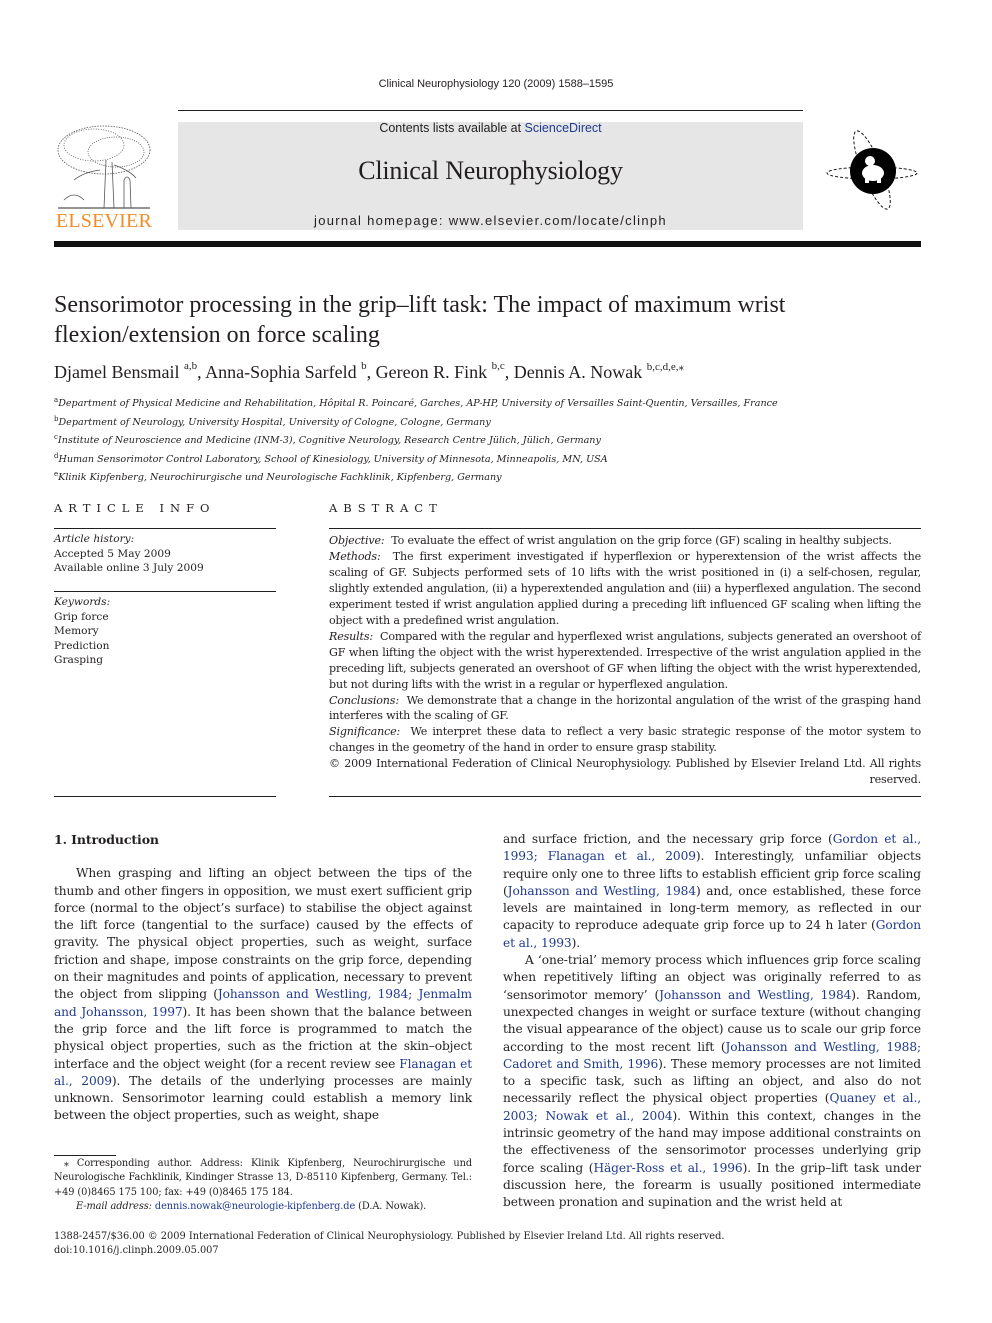 This screenshot has width=992, height=1323. Describe the element at coordinates (190, 366) in the screenshot. I see `author-affiliation-marker: a,b` at that location.